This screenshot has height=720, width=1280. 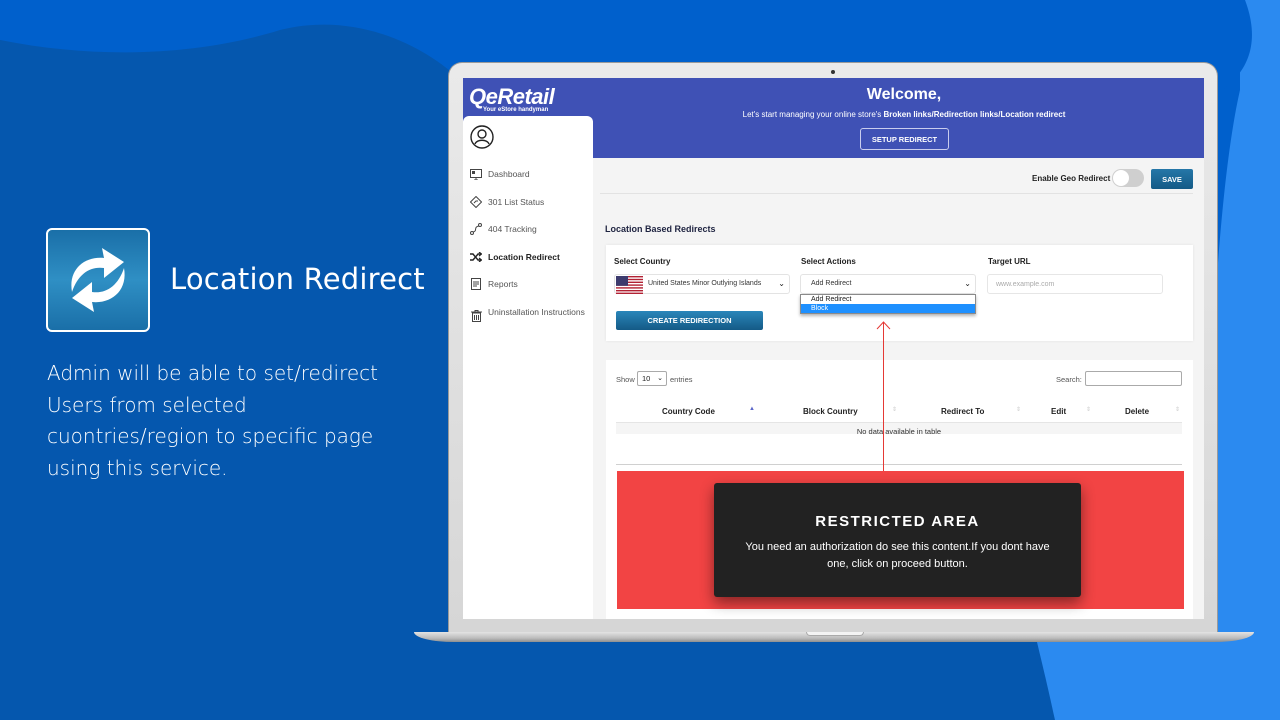 I want to click on laptop-camera, so click(x=833, y=72).